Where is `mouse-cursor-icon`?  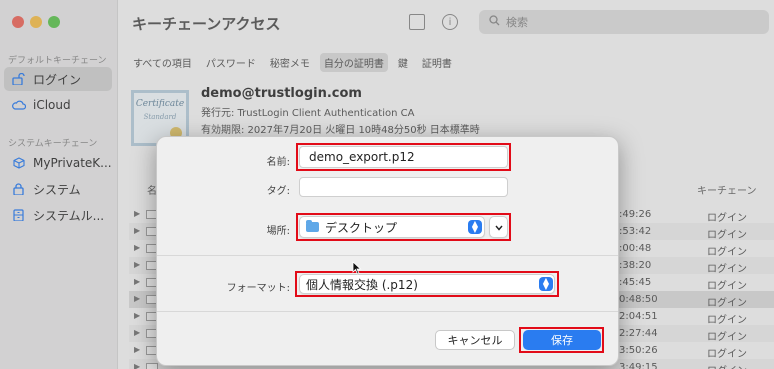
mouse-cursor-icon is located at coordinates (357, 269).